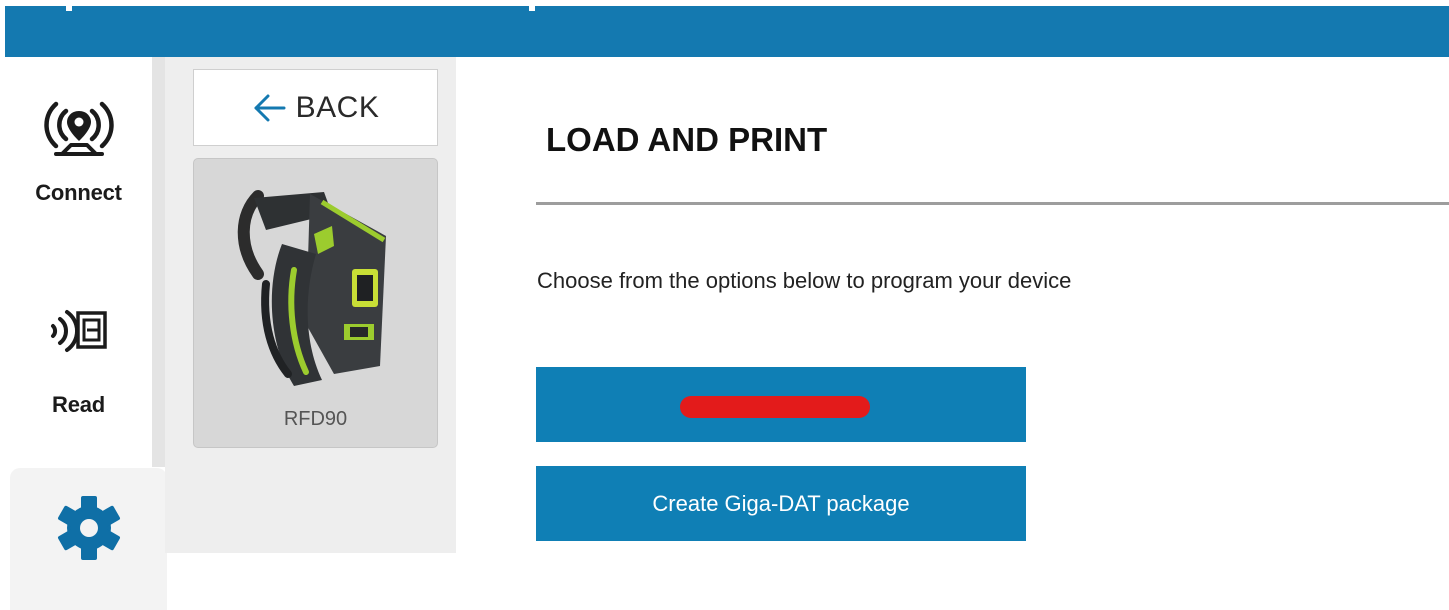 The image size is (1449, 610). I want to click on back-label: BACK, so click(337, 107).